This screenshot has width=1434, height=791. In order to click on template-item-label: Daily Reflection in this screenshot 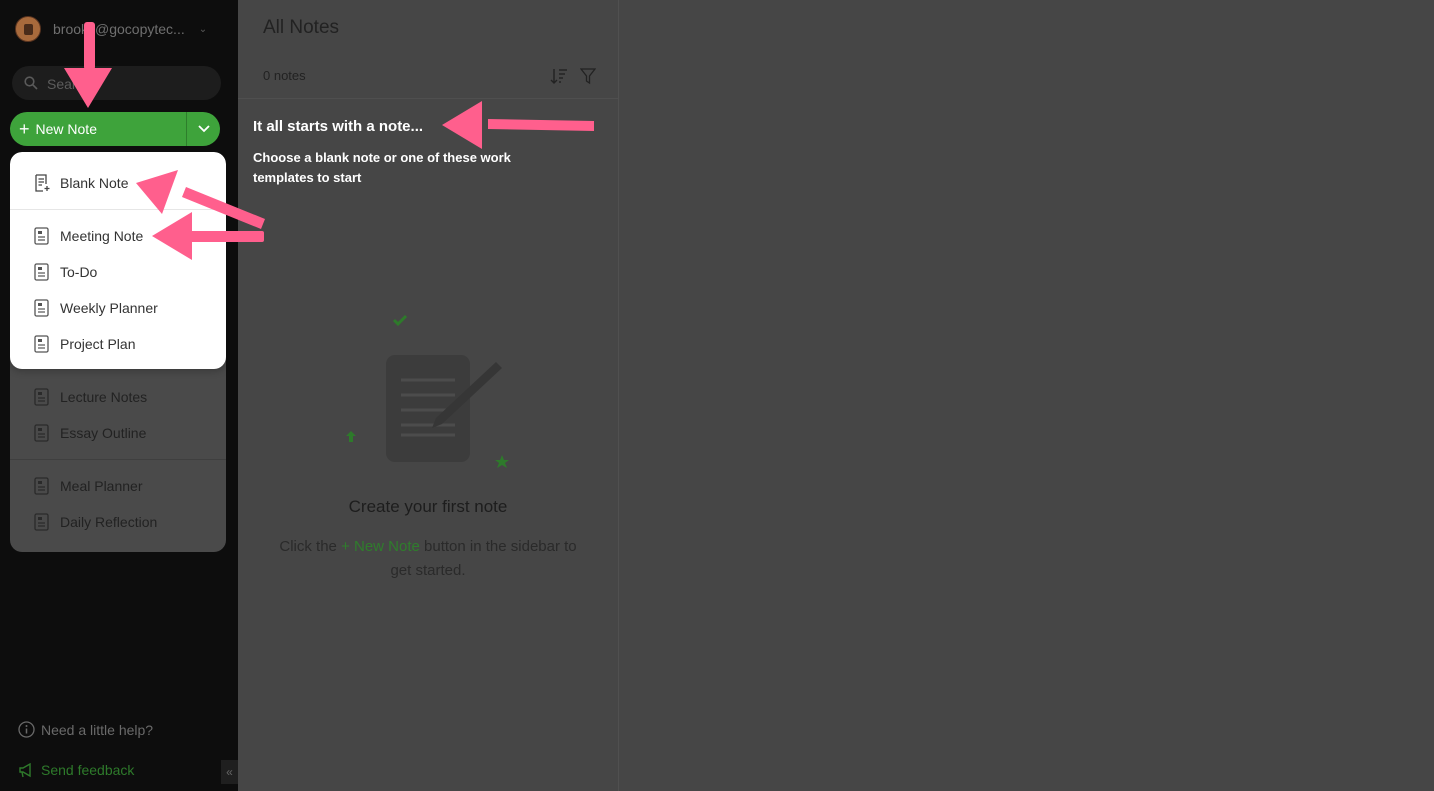, I will do `click(109, 522)`.